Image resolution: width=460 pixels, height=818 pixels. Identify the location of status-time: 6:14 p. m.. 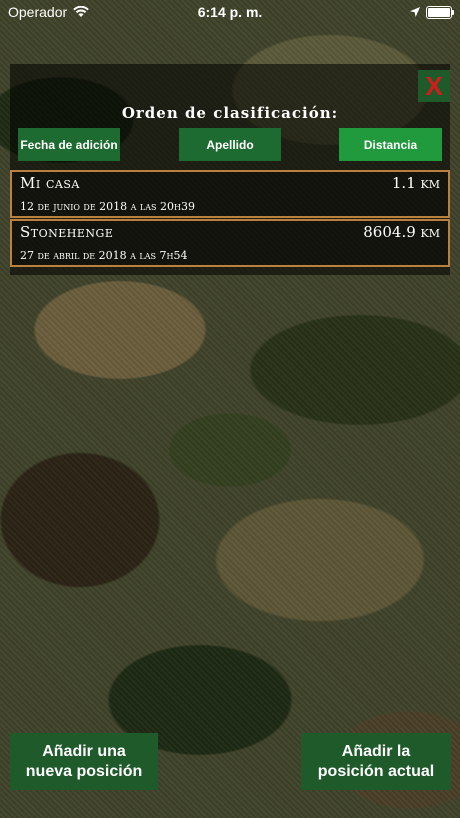
(230, 12).